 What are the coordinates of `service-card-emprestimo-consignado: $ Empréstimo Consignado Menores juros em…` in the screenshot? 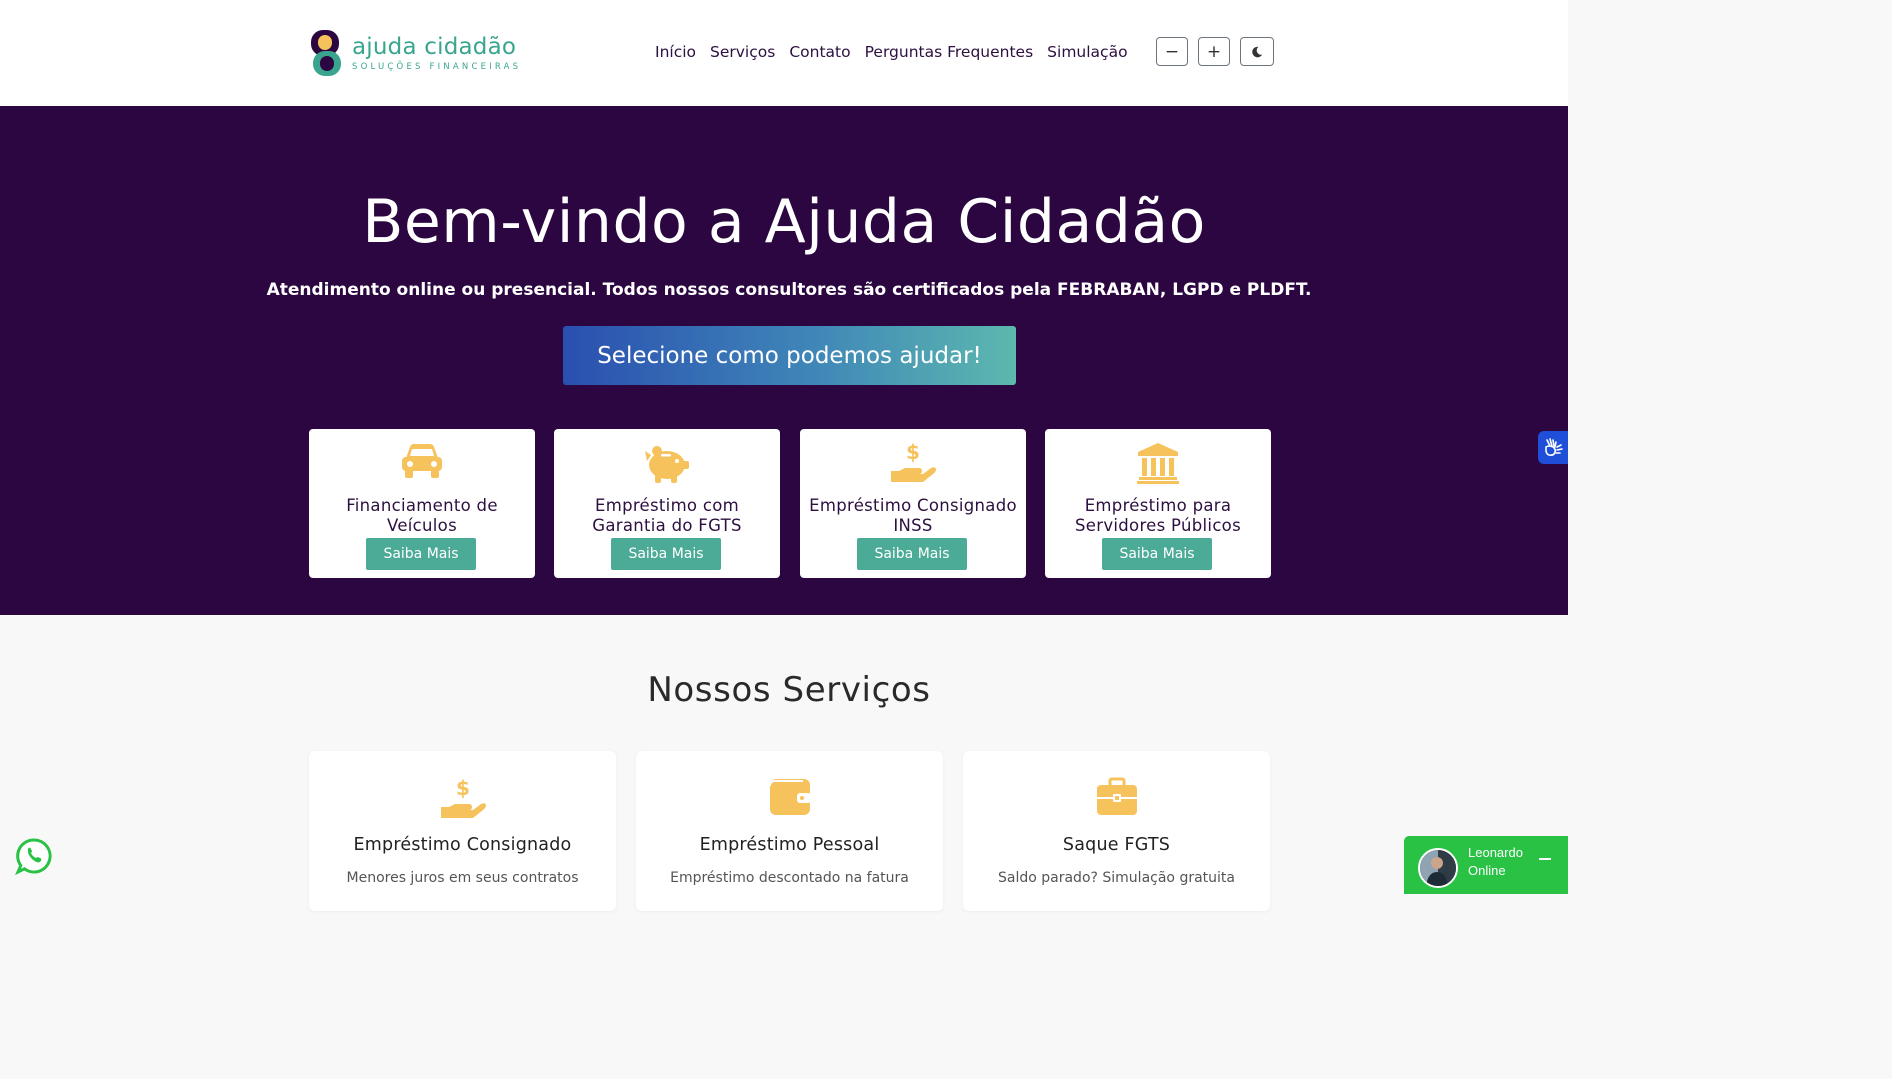 It's located at (462, 831).